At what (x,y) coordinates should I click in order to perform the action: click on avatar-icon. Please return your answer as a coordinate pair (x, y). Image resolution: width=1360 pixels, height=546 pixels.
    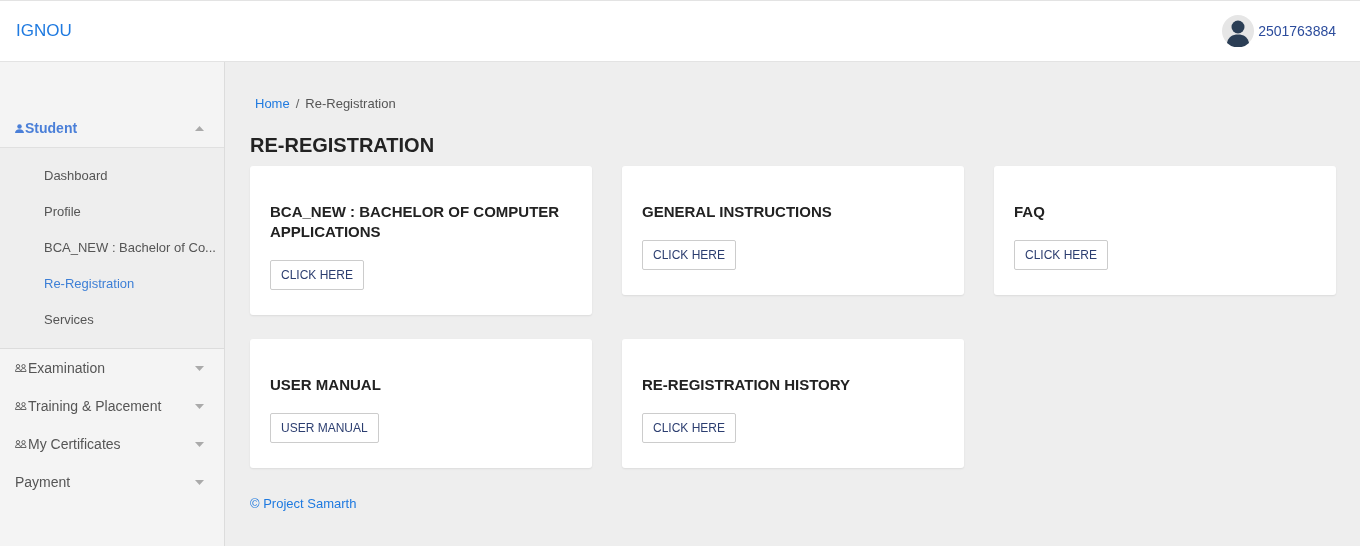
    Looking at the image, I should click on (1238, 31).